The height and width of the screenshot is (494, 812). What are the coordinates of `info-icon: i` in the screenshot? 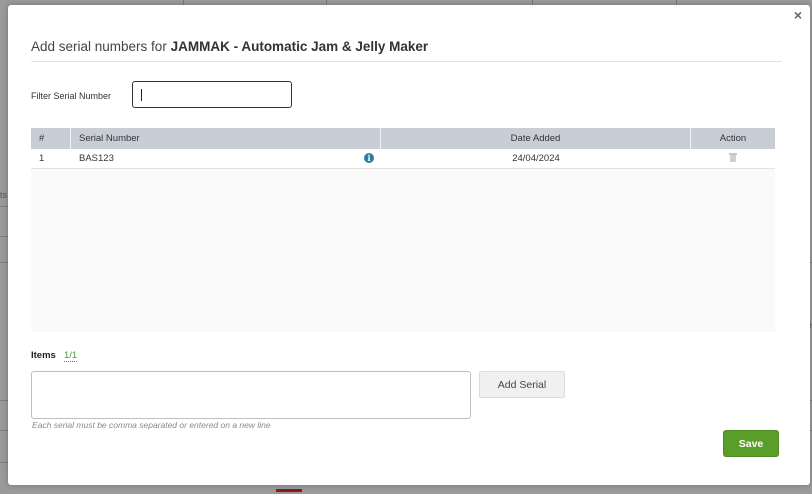 It's located at (369, 158).